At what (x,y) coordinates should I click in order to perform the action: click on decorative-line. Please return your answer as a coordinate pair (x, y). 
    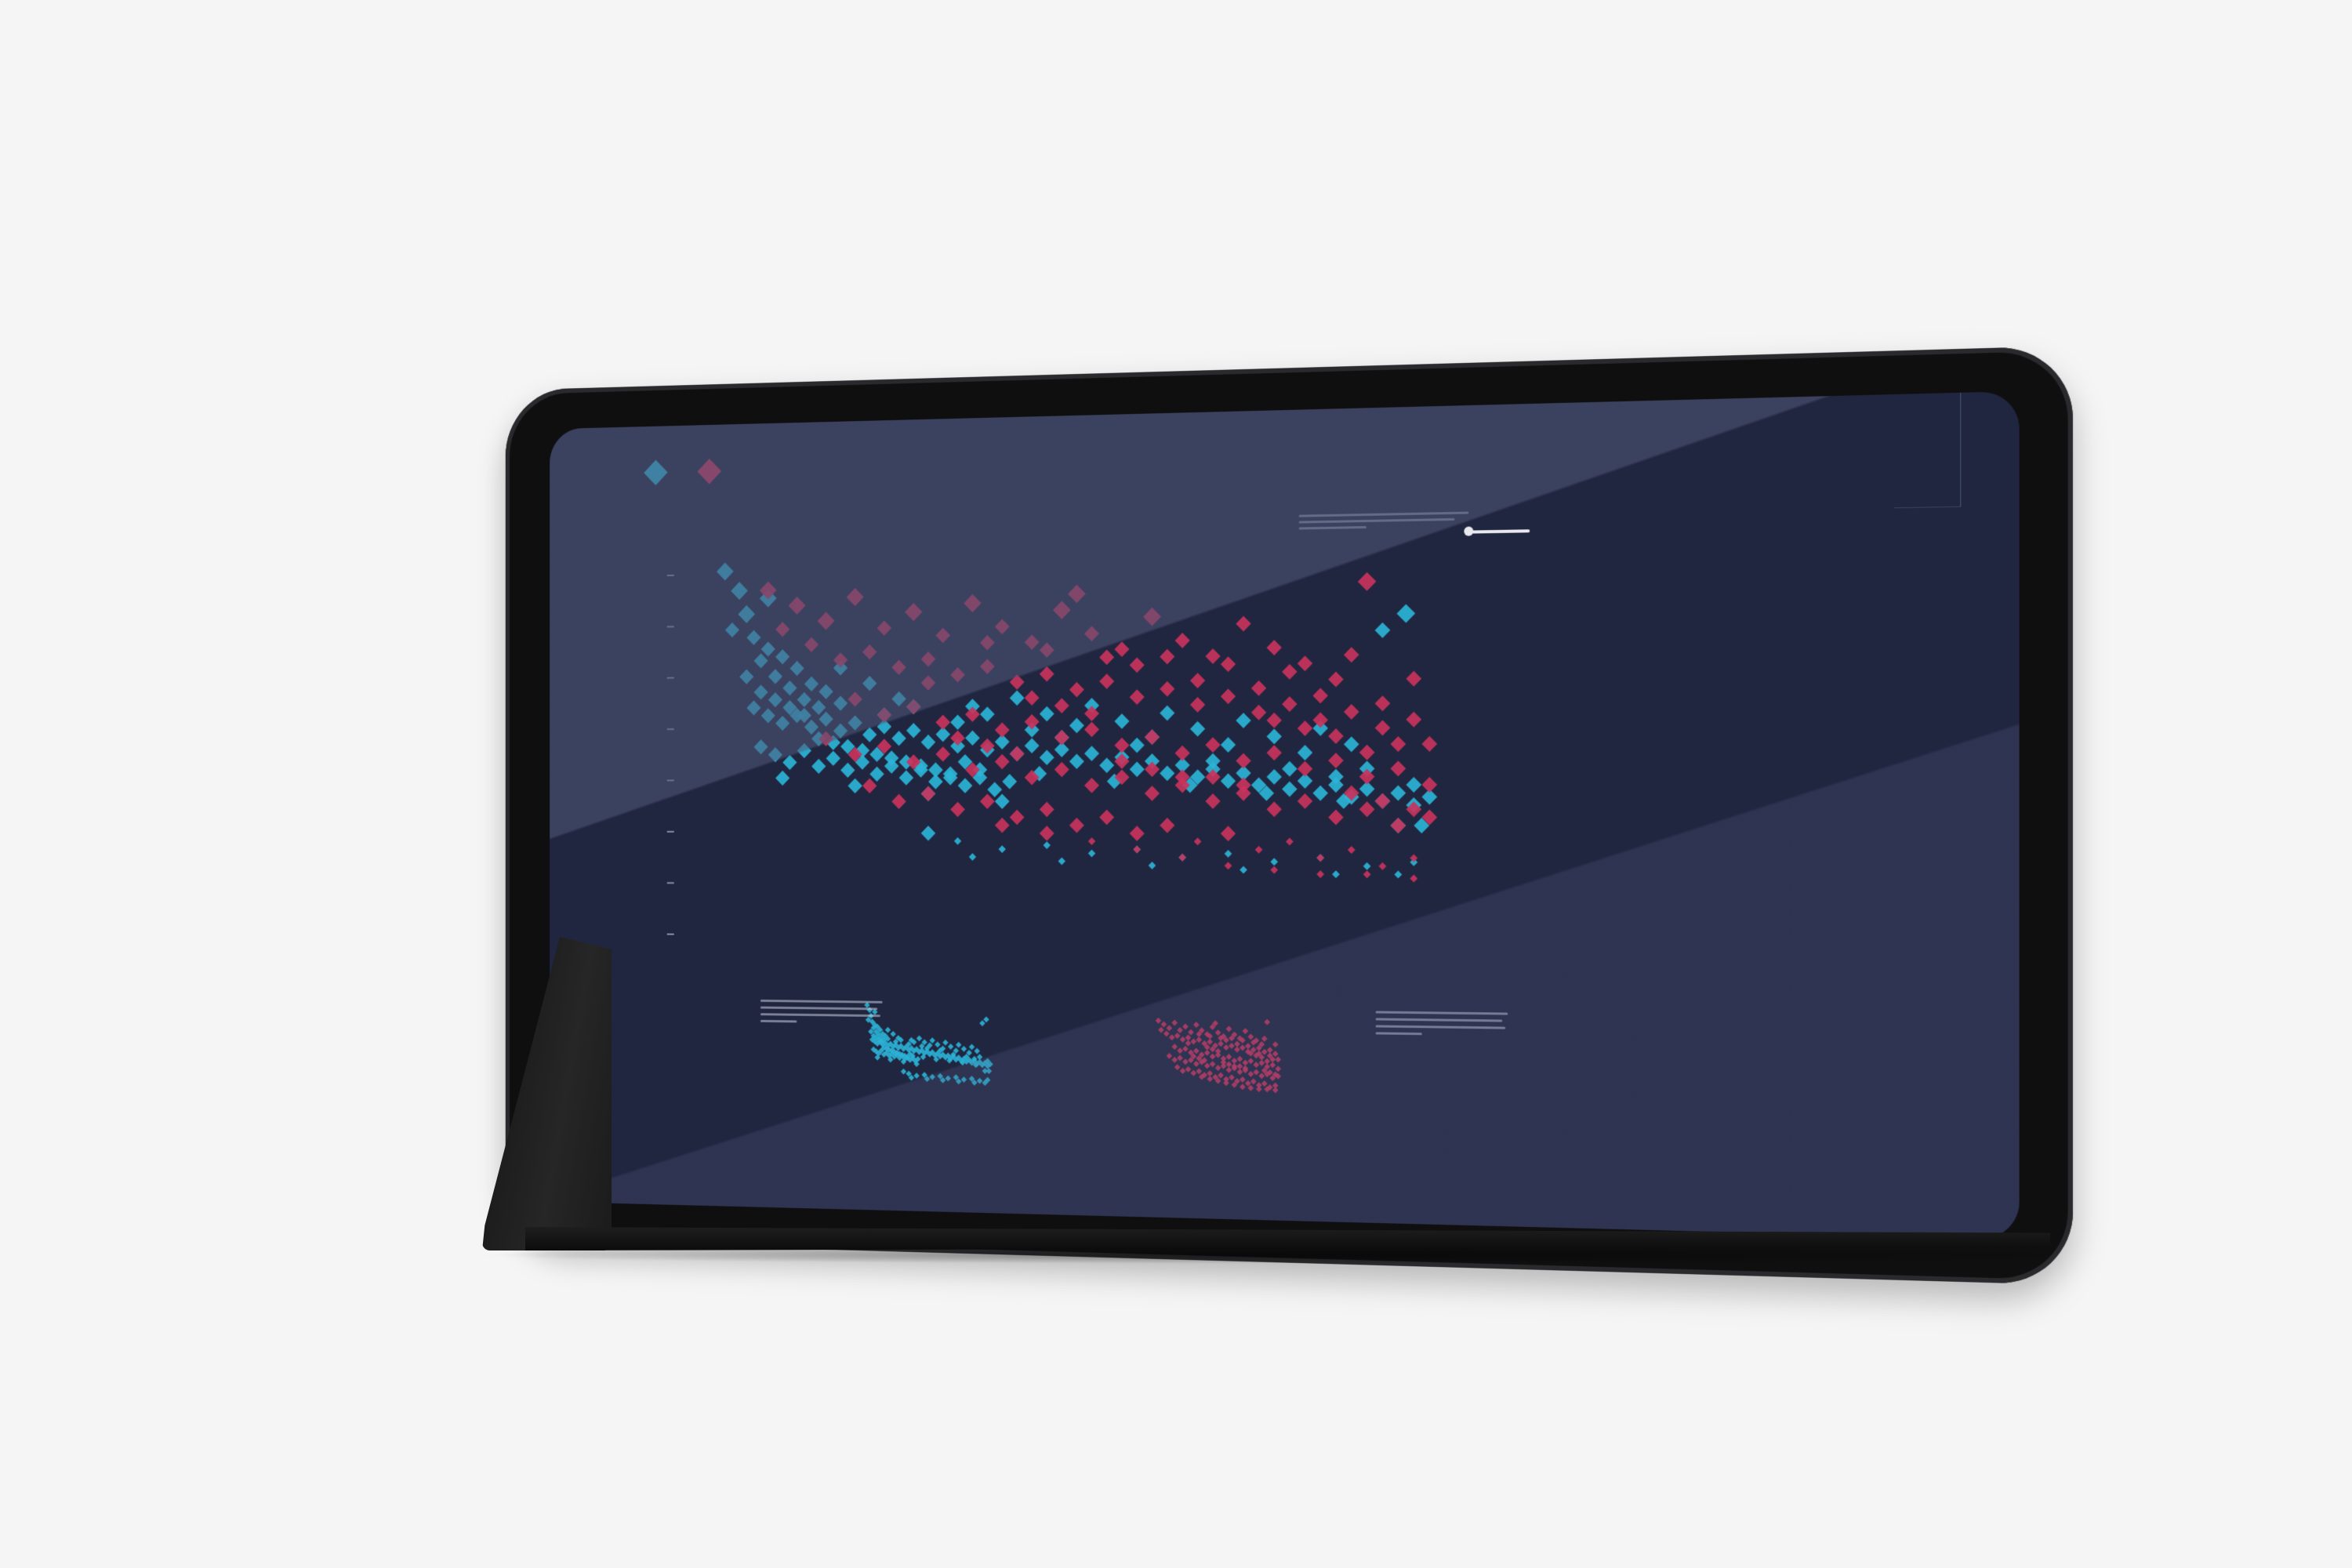
    Looking at the image, I should click on (1927, 451).